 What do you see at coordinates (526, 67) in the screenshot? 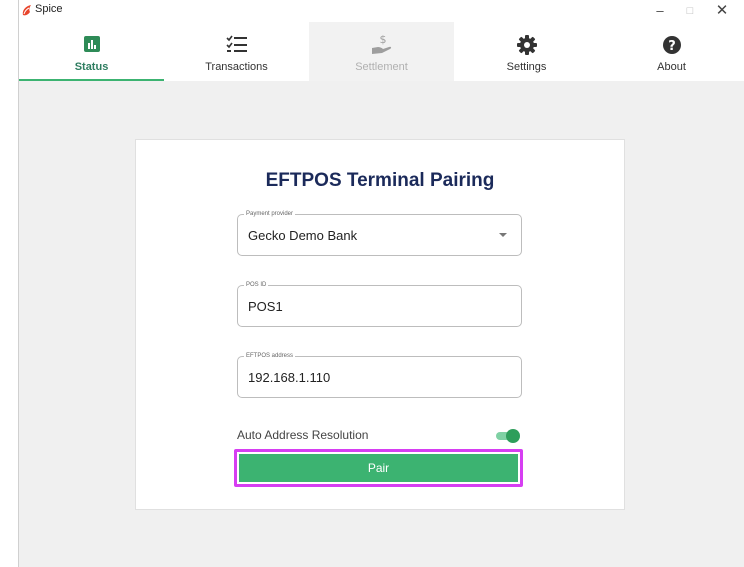
I see `tab-label: Settings` at bounding box center [526, 67].